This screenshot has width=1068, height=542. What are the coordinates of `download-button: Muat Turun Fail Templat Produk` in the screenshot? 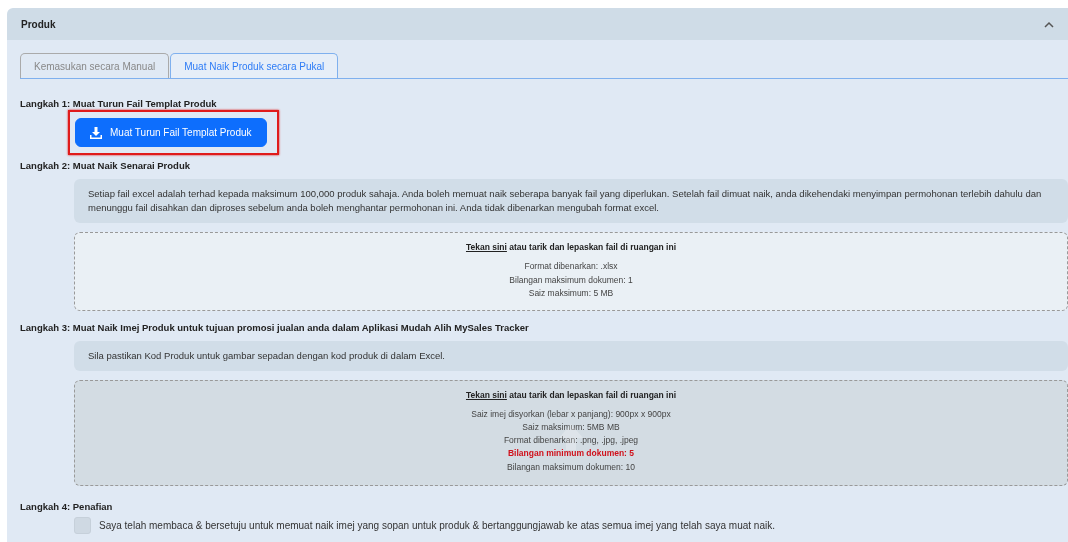 It's located at (171, 133).